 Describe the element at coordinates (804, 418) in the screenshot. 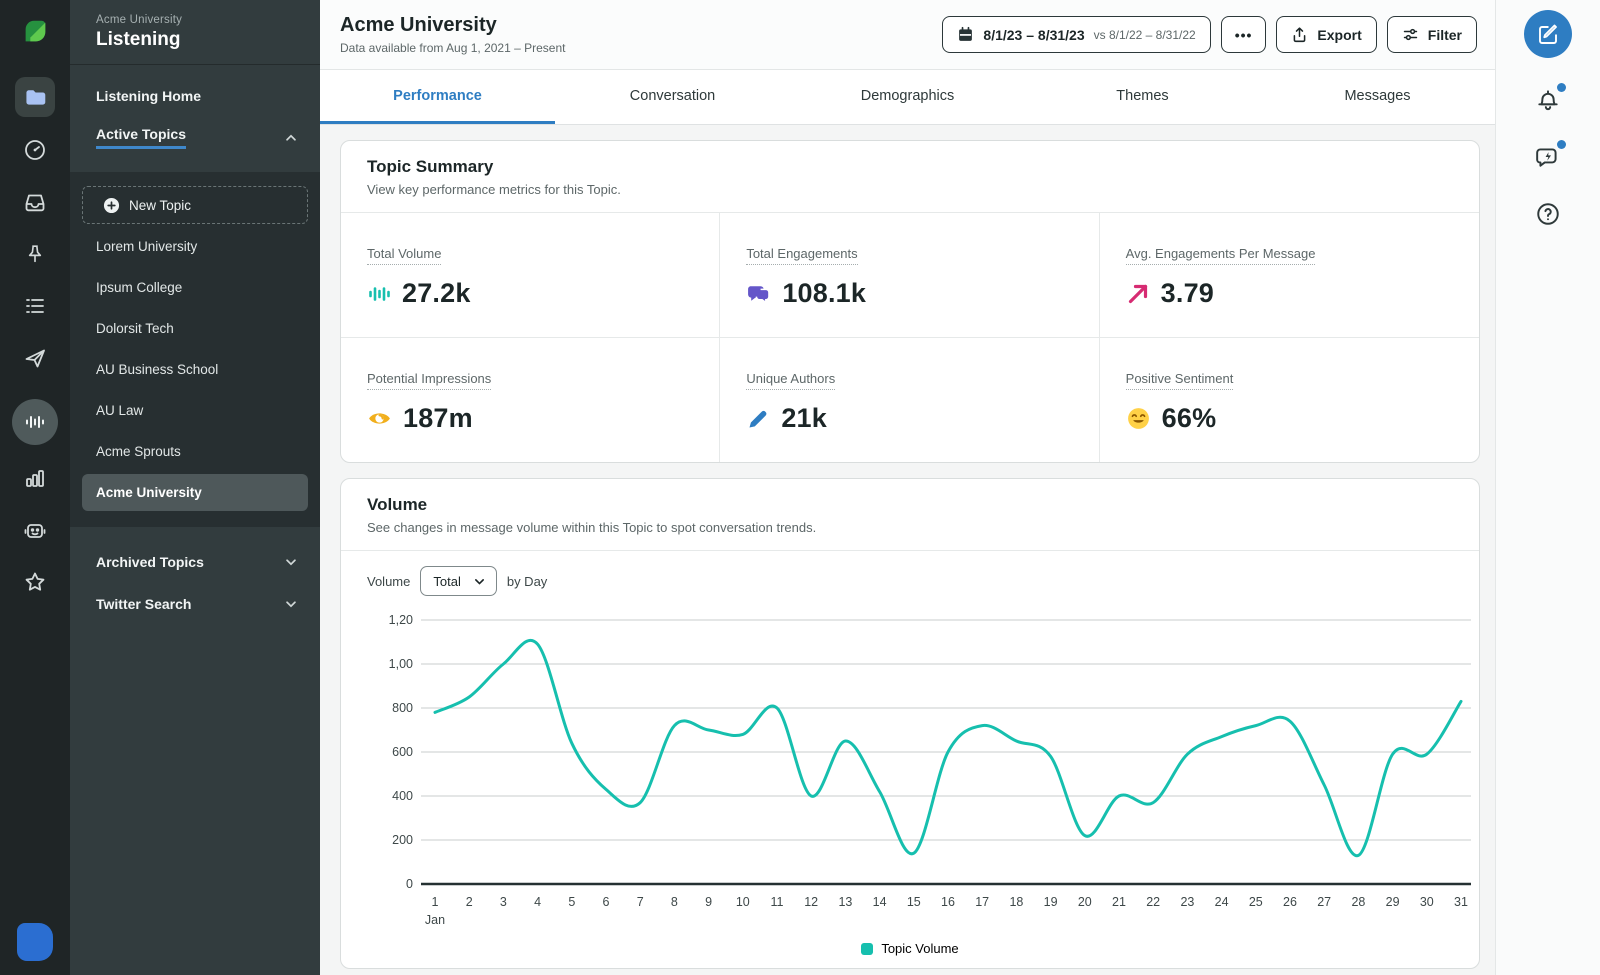

I see `metric-value: 21k` at that location.